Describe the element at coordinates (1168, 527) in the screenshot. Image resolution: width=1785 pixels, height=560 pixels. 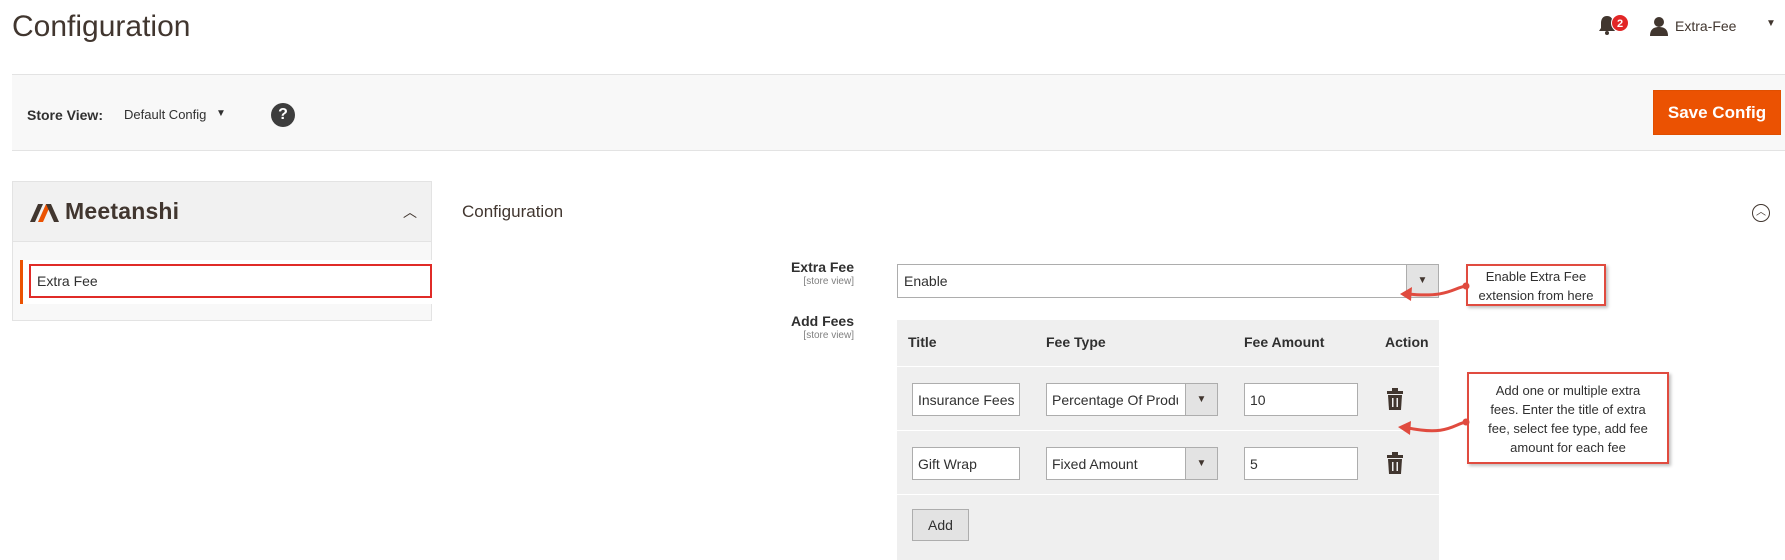
I see `table-footer-row: Add` at that location.